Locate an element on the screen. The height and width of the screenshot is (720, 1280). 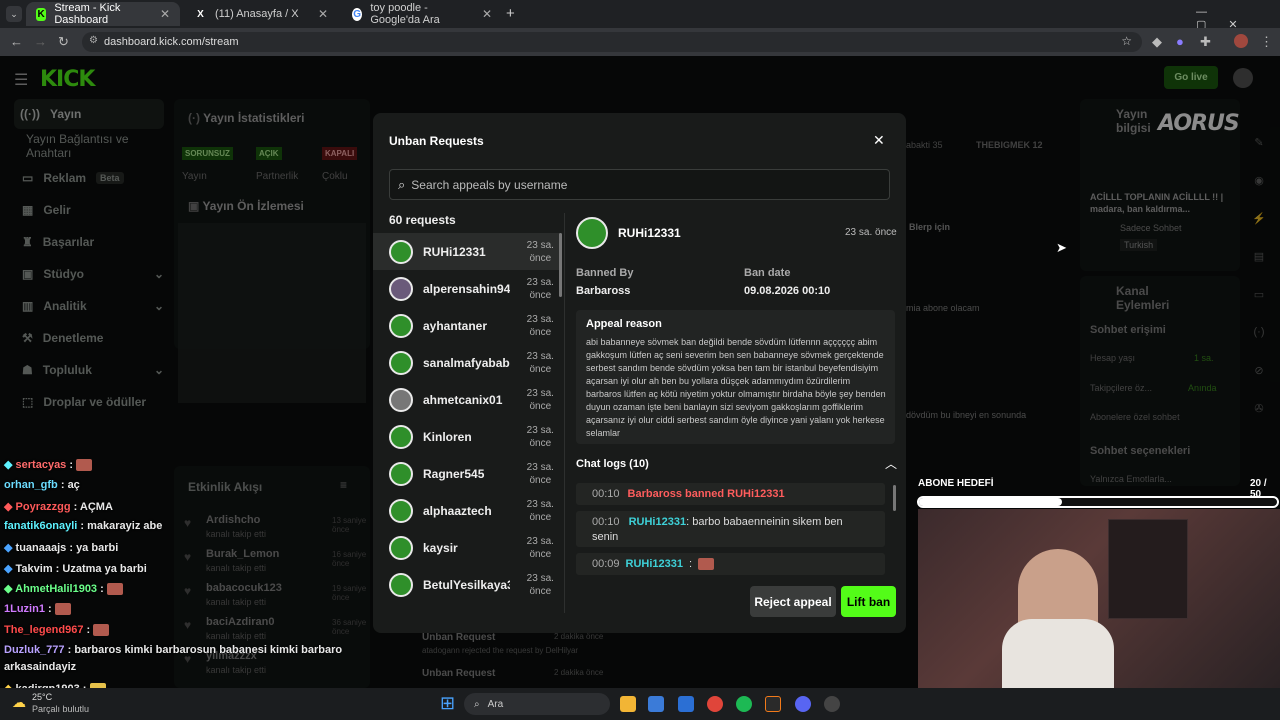
list-scrollbar is located at coordinates (560, 265).